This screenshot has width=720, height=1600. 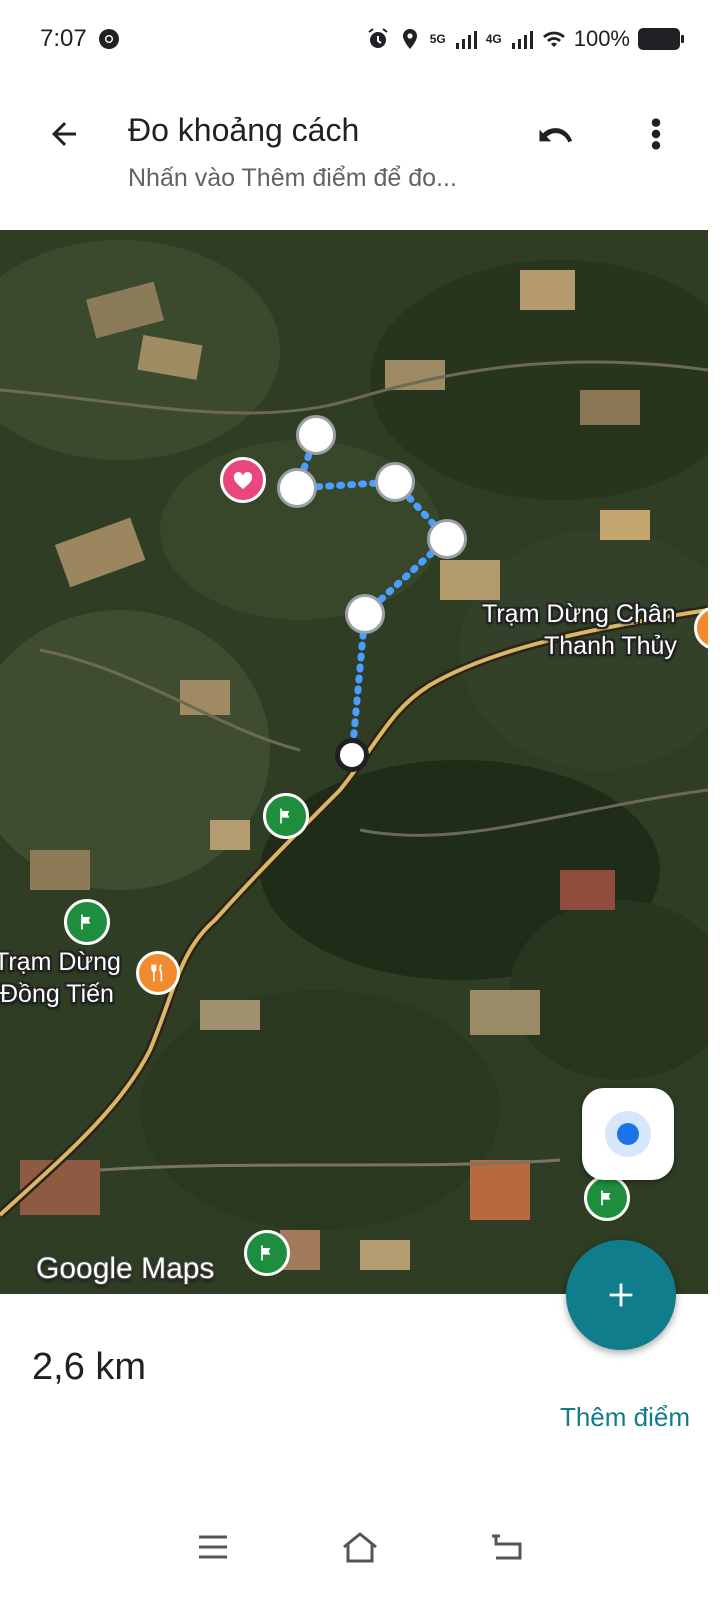 I want to click on add-point-label: Thêm điểm, so click(x=625, y=1417).